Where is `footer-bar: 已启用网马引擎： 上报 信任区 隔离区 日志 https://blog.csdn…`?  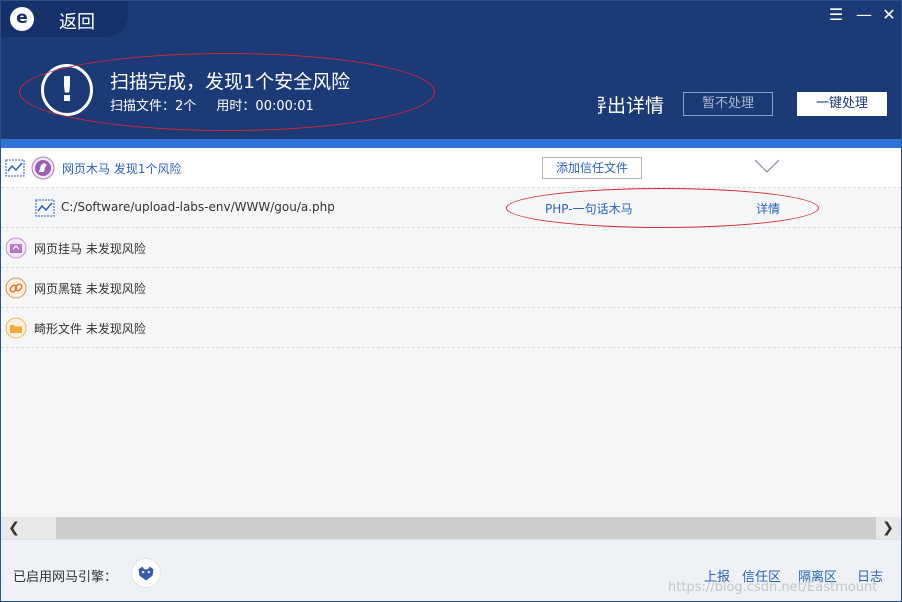
footer-bar: 已启用网马引擎： 上报 信任区 隔离区 日志 https://blog.csdn… is located at coordinates (451, 570).